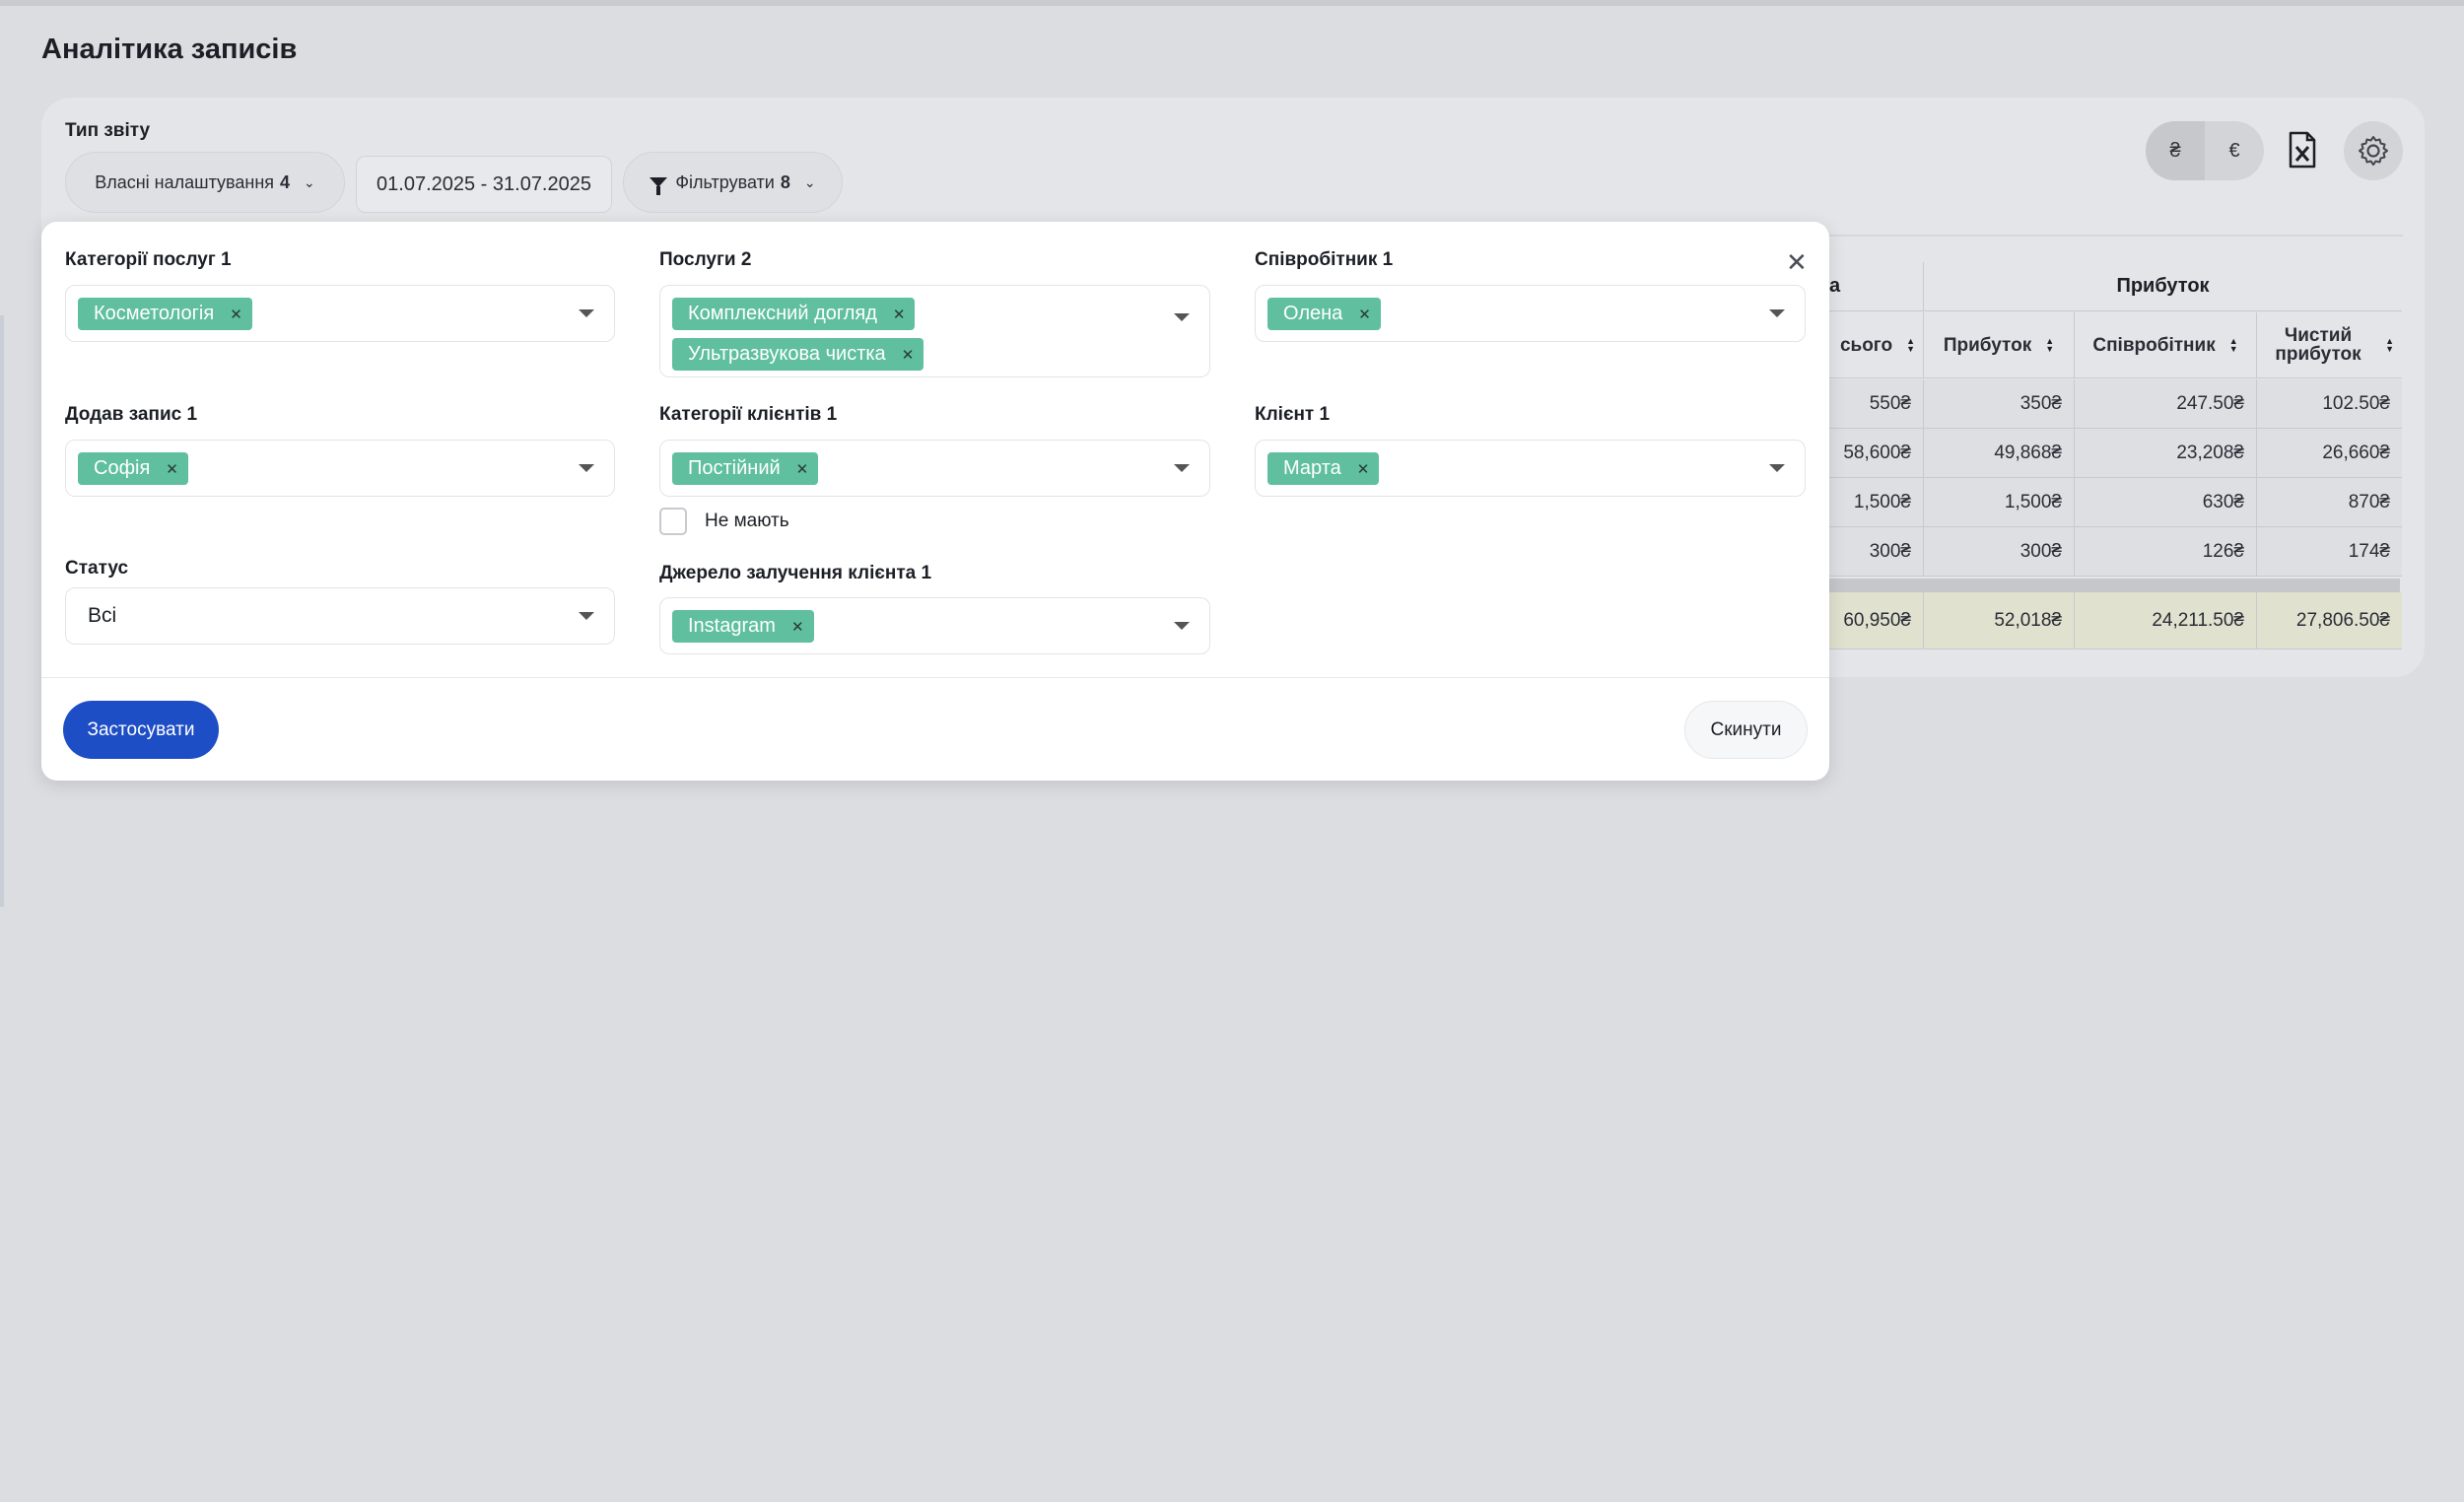 The width and height of the screenshot is (2464, 1502). What do you see at coordinates (2329, 345) in the screenshot?
I see `column-header: Чистий прибуток ▲ ▼` at bounding box center [2329, 345].